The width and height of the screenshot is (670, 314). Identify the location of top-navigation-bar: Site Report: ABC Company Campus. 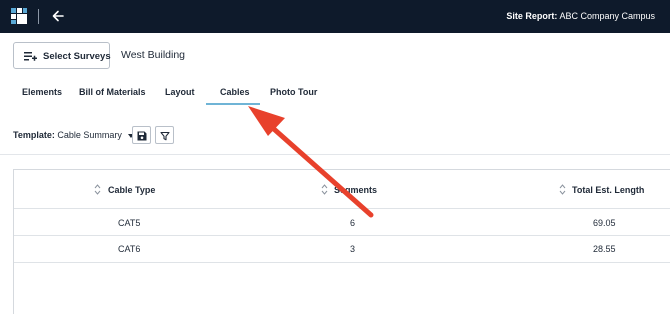
(335, 16).